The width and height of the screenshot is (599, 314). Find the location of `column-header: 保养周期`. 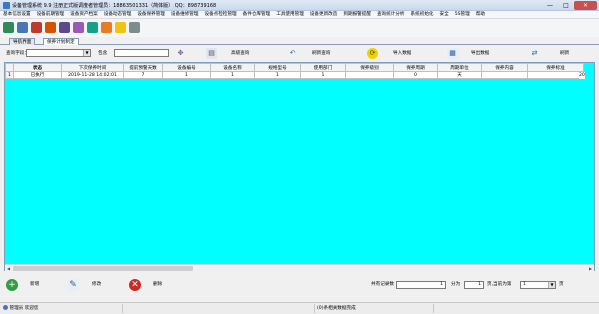

column-header: 保养周期 is located at coordinates (415, 67).